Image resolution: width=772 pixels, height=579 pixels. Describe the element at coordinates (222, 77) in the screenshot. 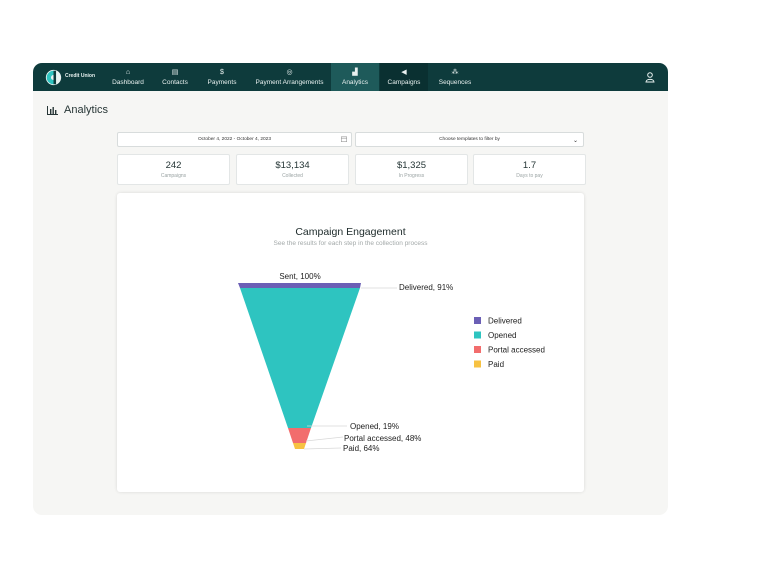

I see `nav-payments: $ Payments` at that location.